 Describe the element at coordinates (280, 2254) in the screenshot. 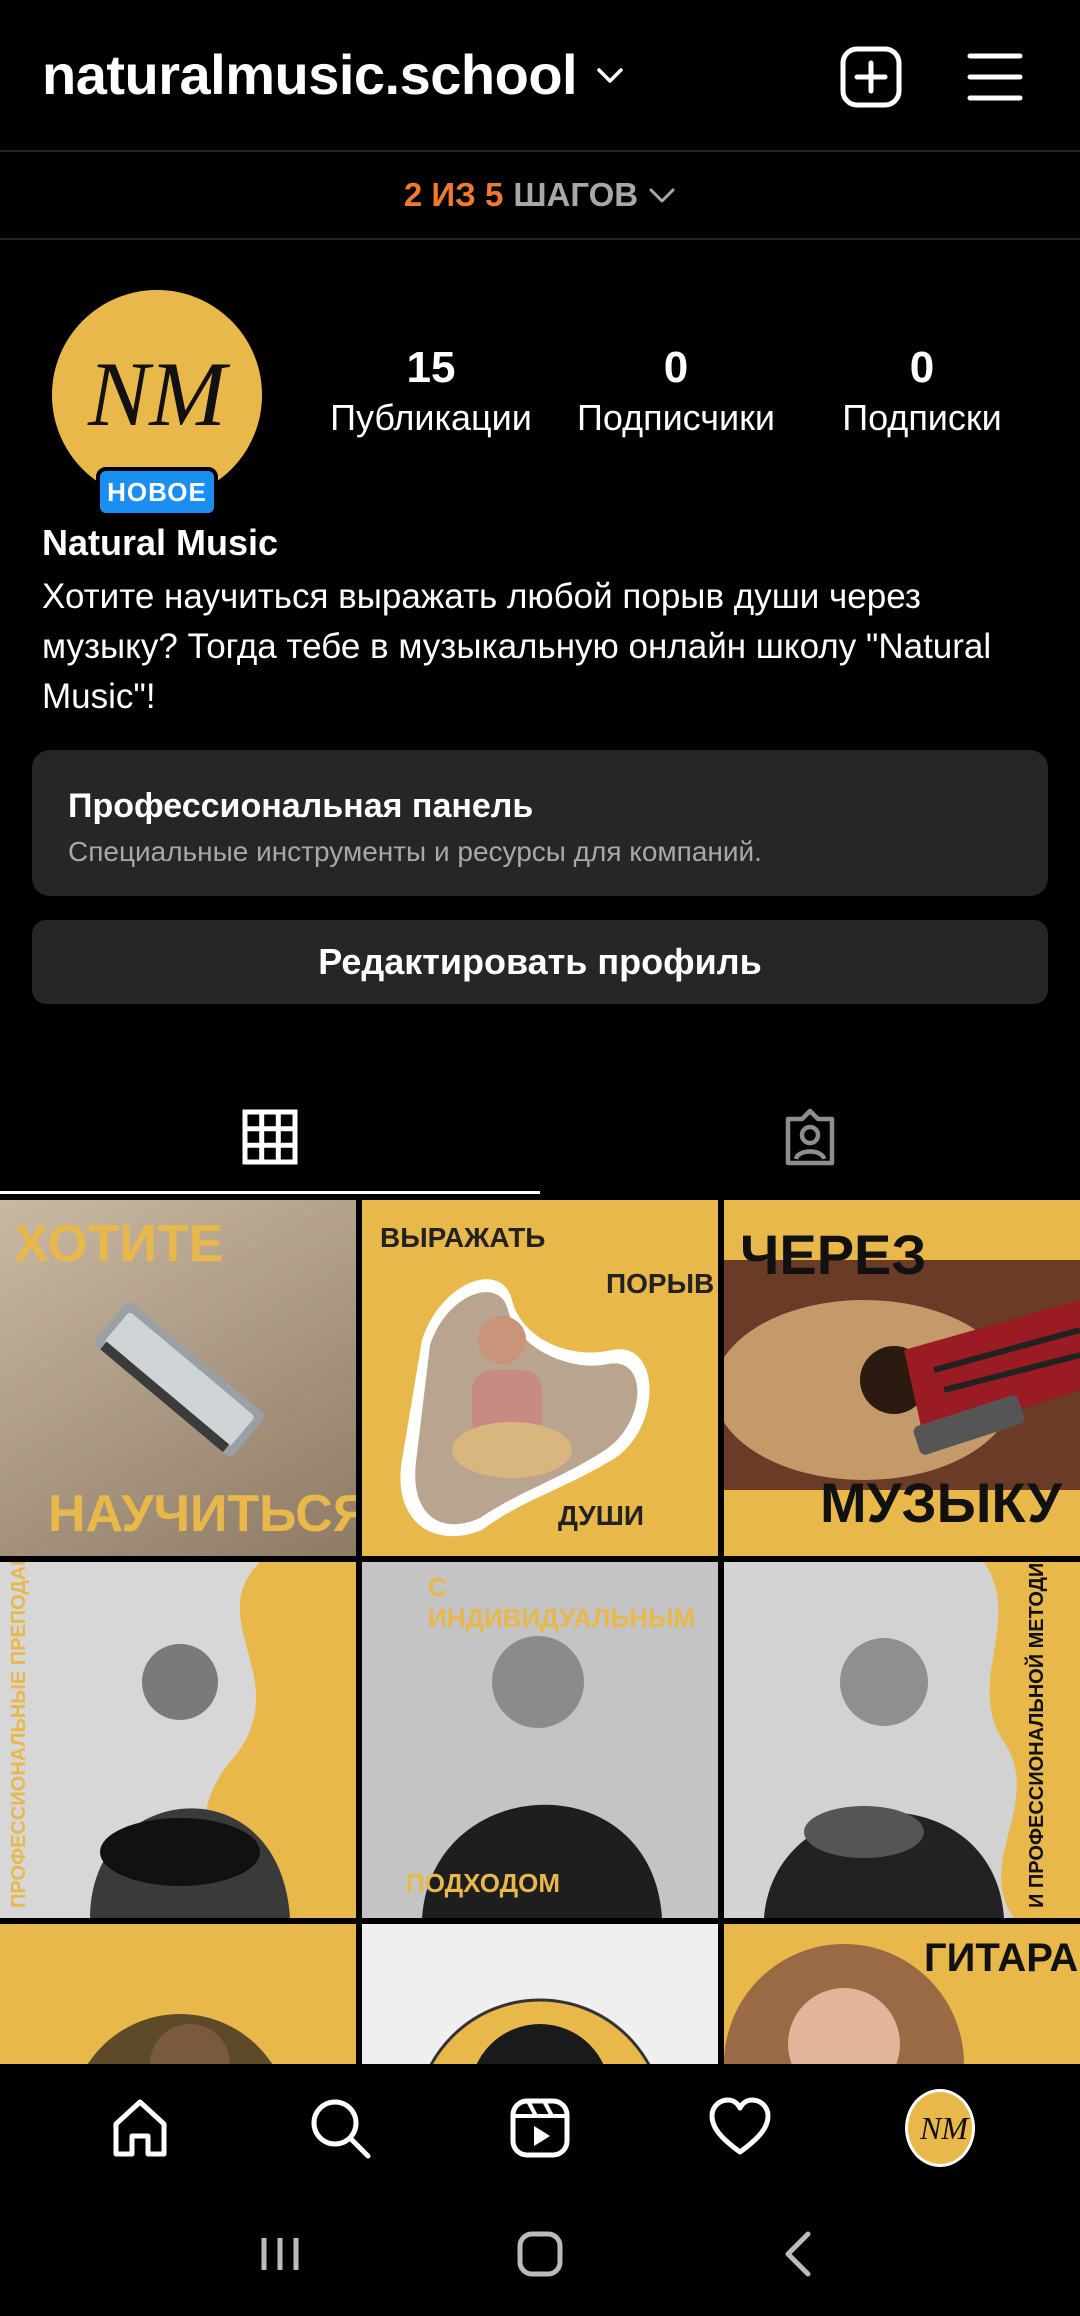

I see `recents-icon` at that location.